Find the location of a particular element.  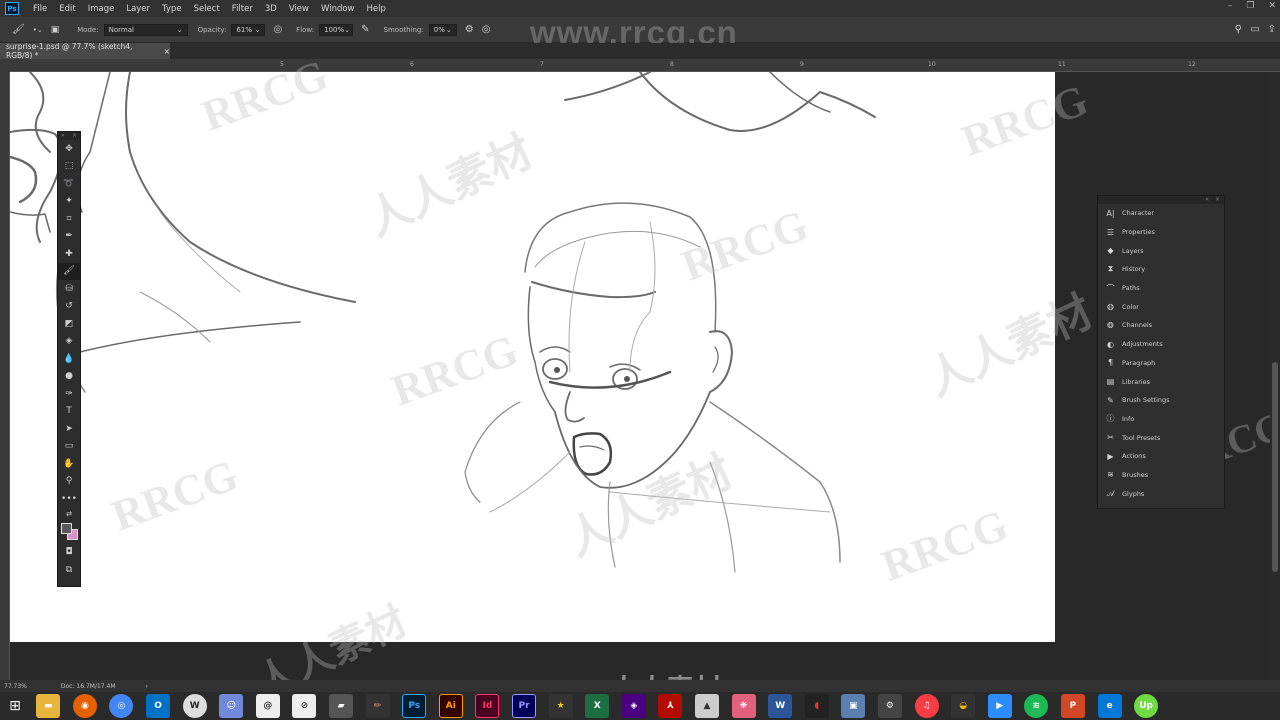

panel-item-libraries: ▤ Libraries is located at coordinates (1161, 381).